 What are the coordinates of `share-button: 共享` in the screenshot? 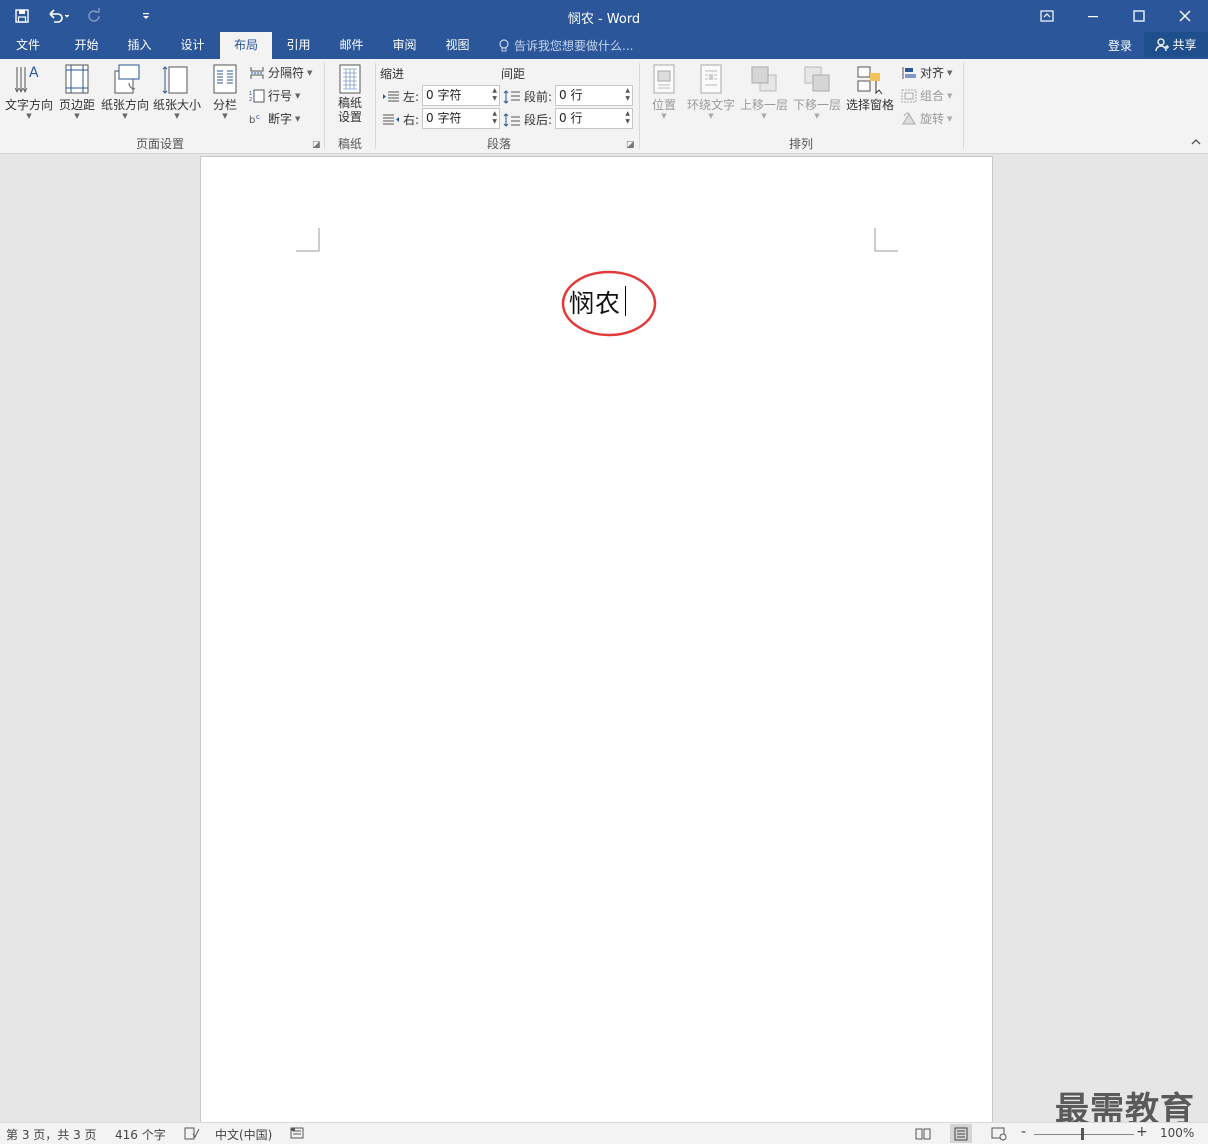 It's located at (1176, 44).